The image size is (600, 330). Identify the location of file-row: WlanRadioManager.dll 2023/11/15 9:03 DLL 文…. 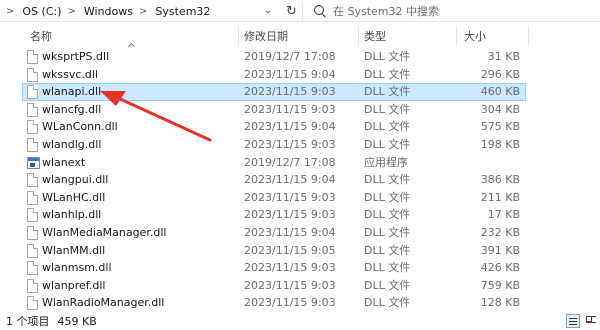
(300, 303).